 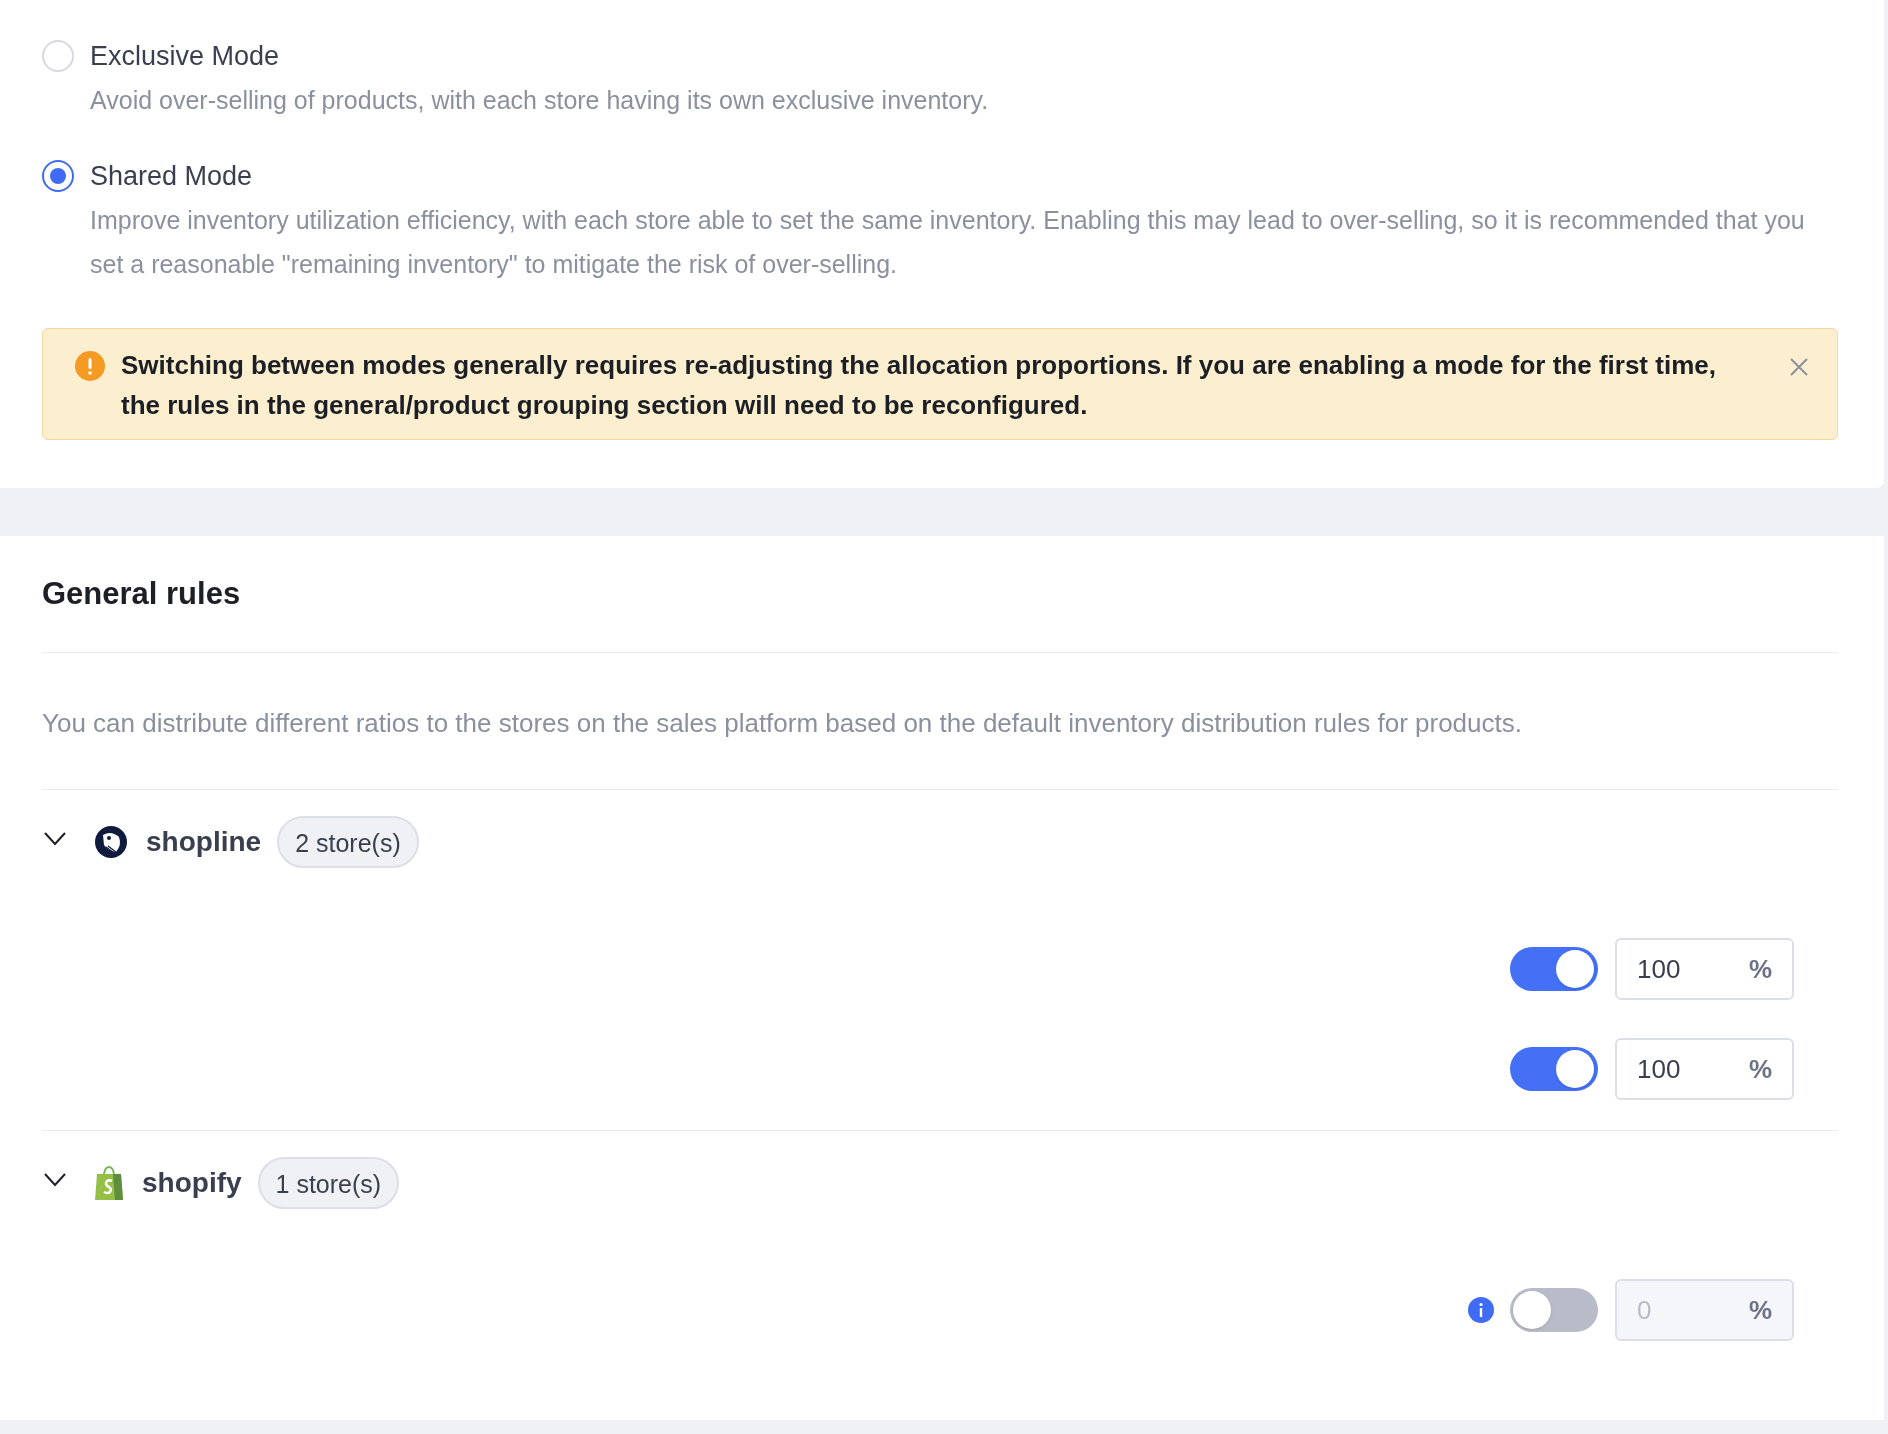 What do you see at coordinates (348, 842) in the screenshot?
I see `store-count-badge: 2 store(s)` at bounding box center [348, 842].